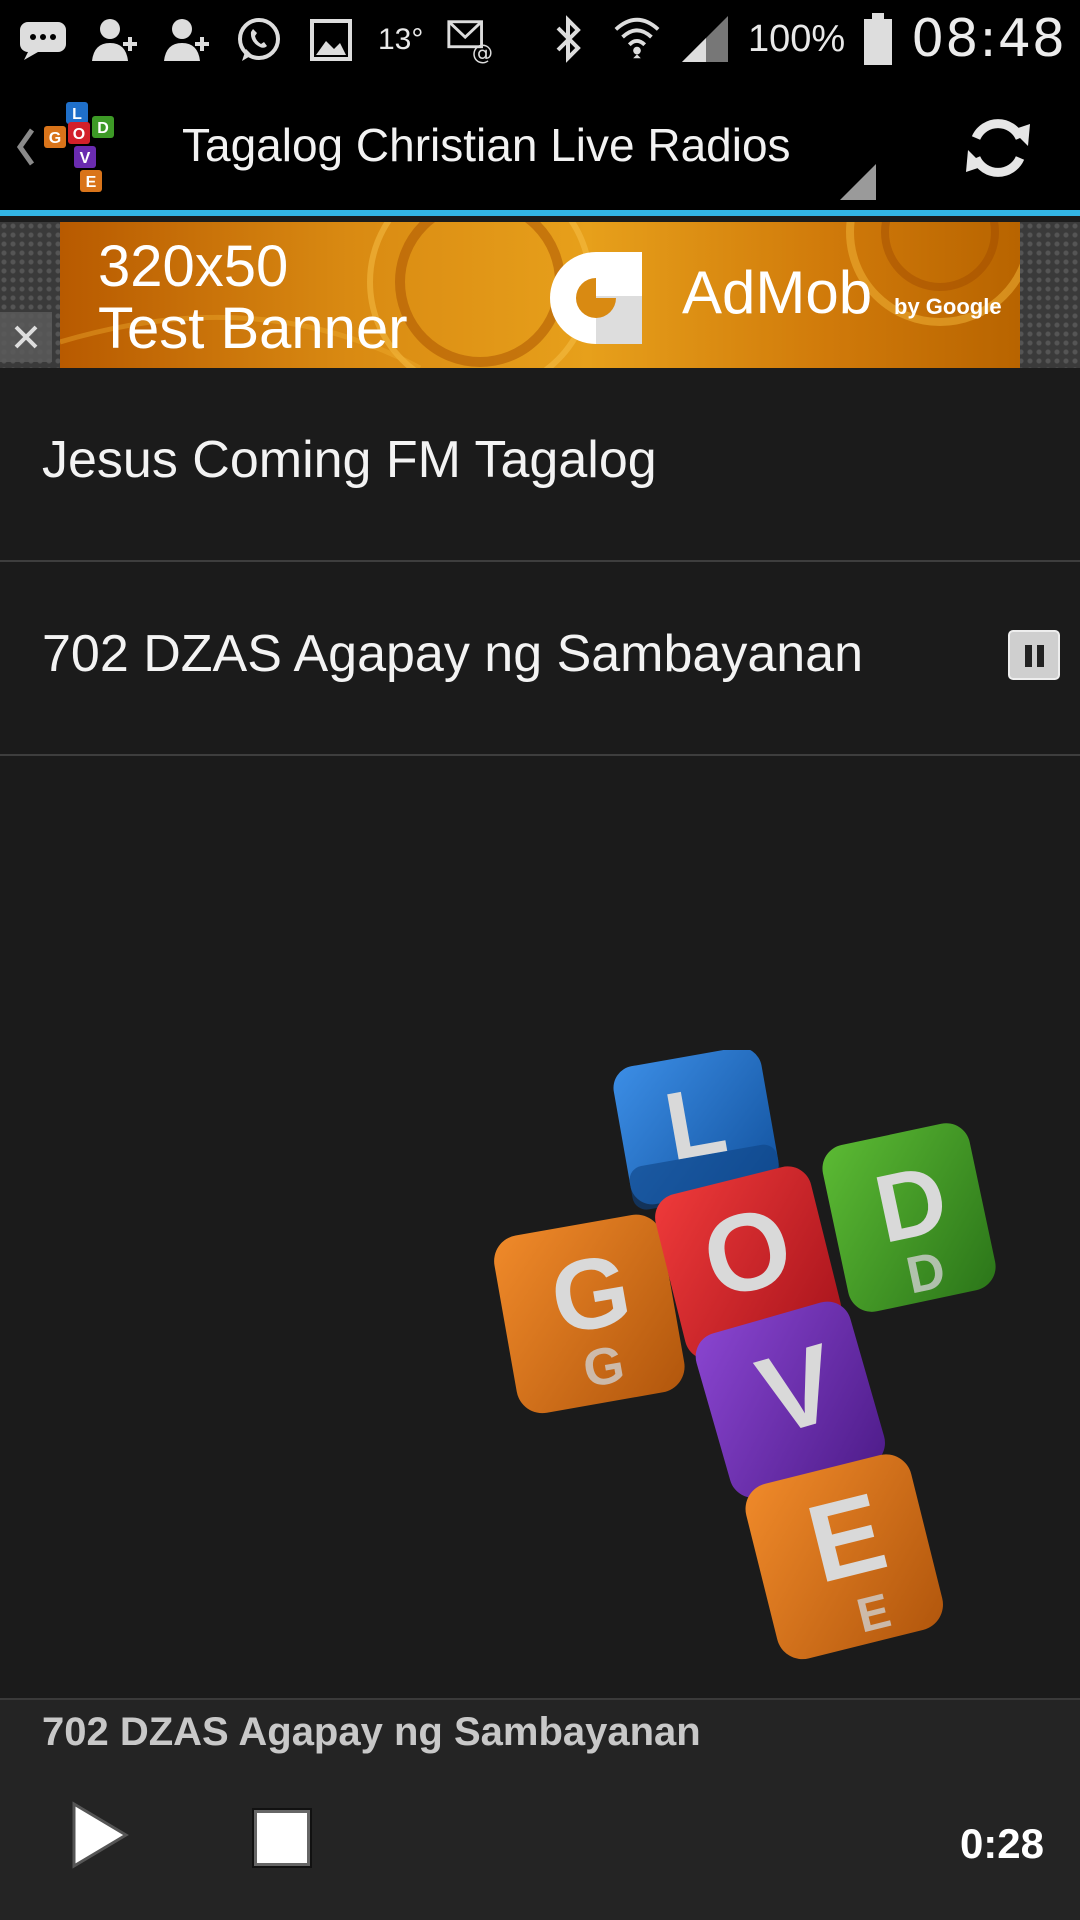 This screenshot has width=1080, height=1920. I want to click on message-icon, so click(43, 40).